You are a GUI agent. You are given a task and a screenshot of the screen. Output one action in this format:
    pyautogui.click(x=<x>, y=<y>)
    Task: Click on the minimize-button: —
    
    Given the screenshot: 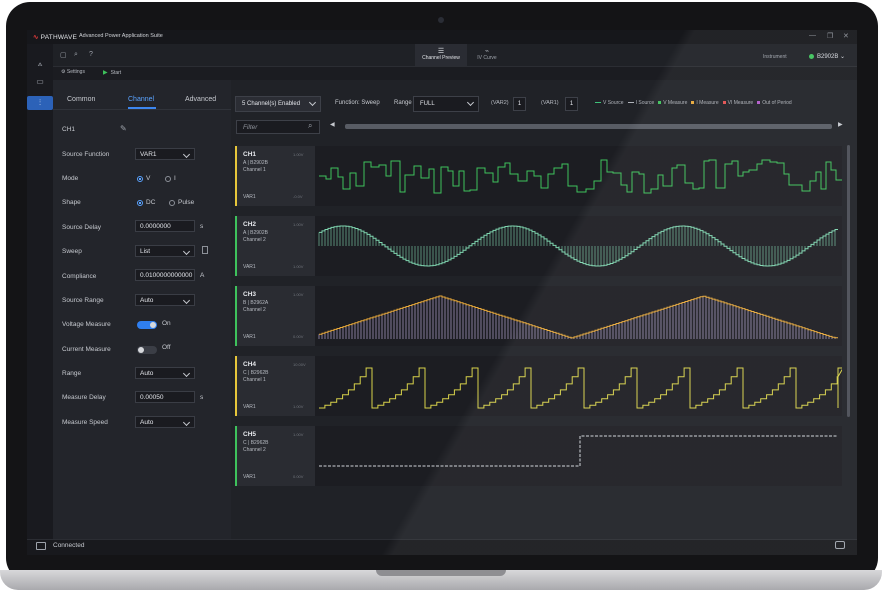 What is the action you would take?
    pyautogui.click(x=812, y=35)
    